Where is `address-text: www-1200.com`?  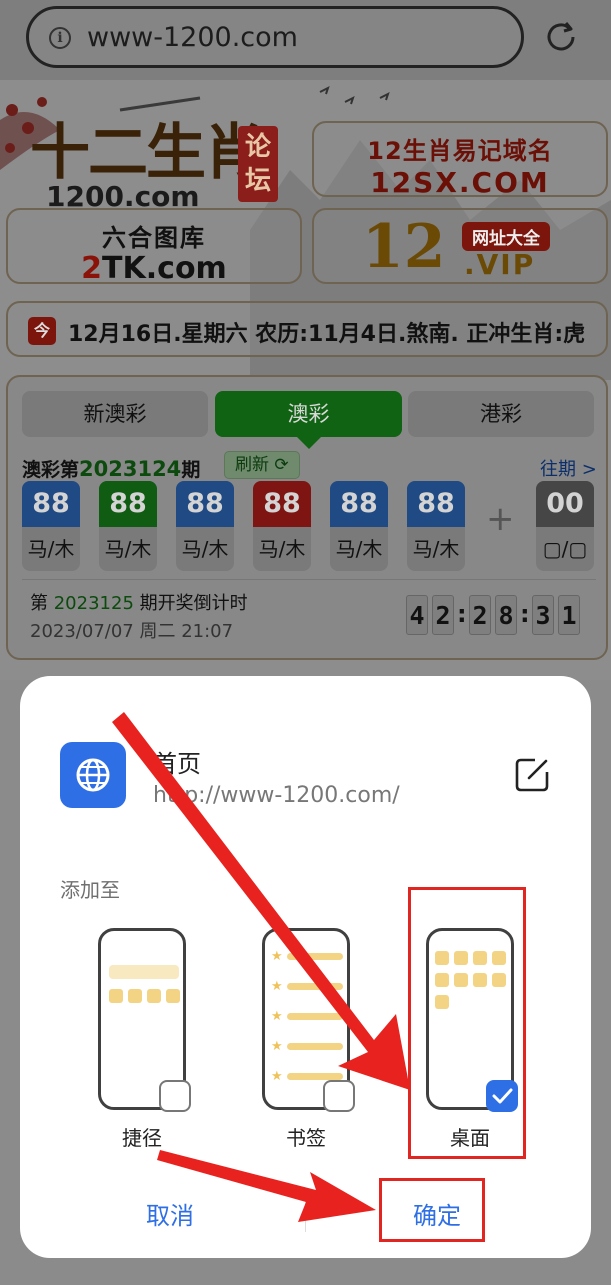 address-text: www-1200.com is located at coordinates (192, 37).